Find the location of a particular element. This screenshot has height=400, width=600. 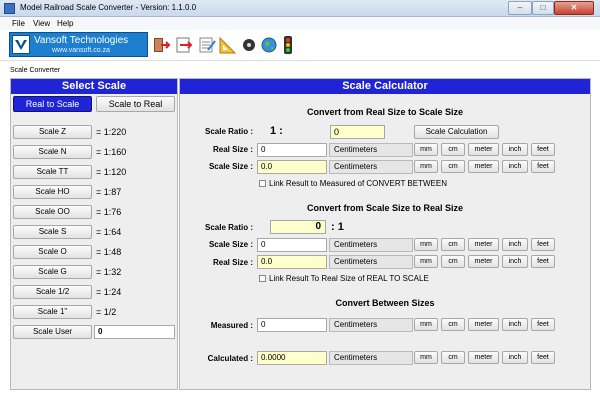

scale-oo-button: Scale OO is located at coordinates (52, 212).